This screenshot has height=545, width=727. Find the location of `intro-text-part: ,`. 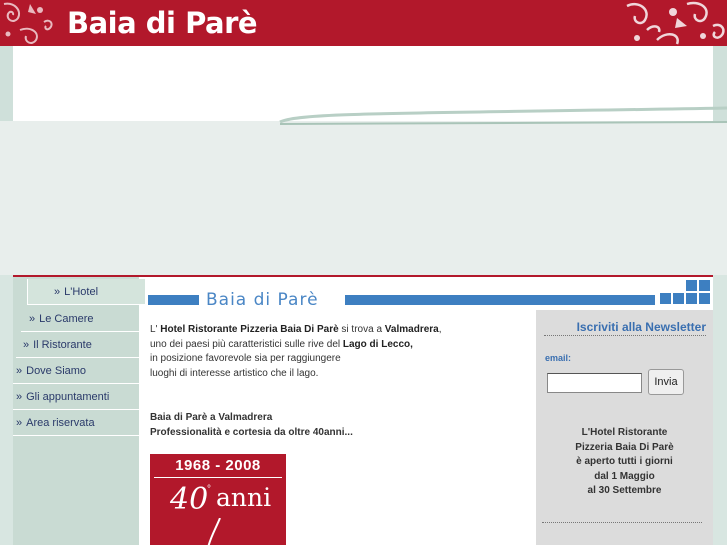

intro-text-part: , is located at coordinates (440, 329).